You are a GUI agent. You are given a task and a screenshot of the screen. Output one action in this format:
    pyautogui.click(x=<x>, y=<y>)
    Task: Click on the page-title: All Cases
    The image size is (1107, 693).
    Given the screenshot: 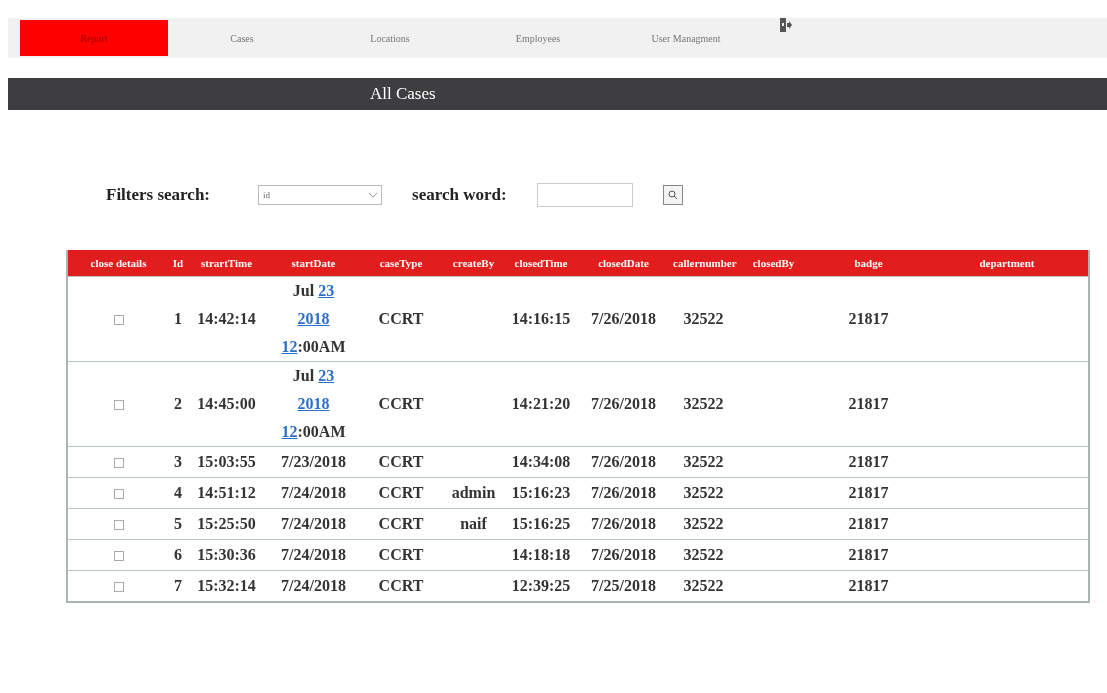 What is the action you would take?
    pyautogui.click(x=403, y=94)
    